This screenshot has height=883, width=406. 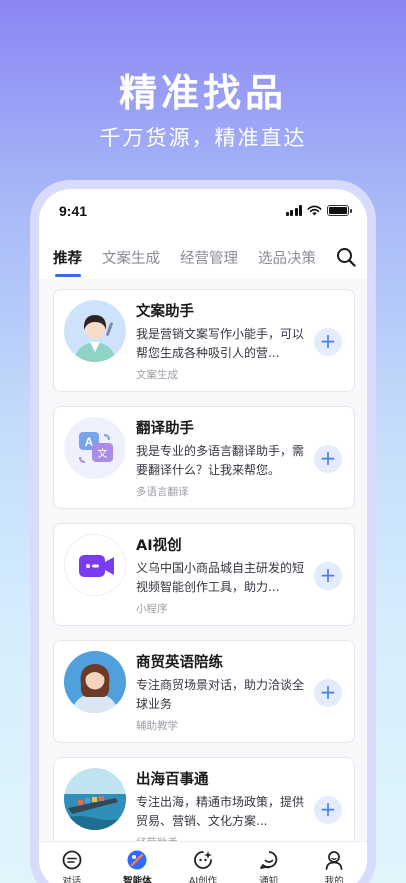 I want to click on agent-name: AI视创, so click(x=159, y=546).